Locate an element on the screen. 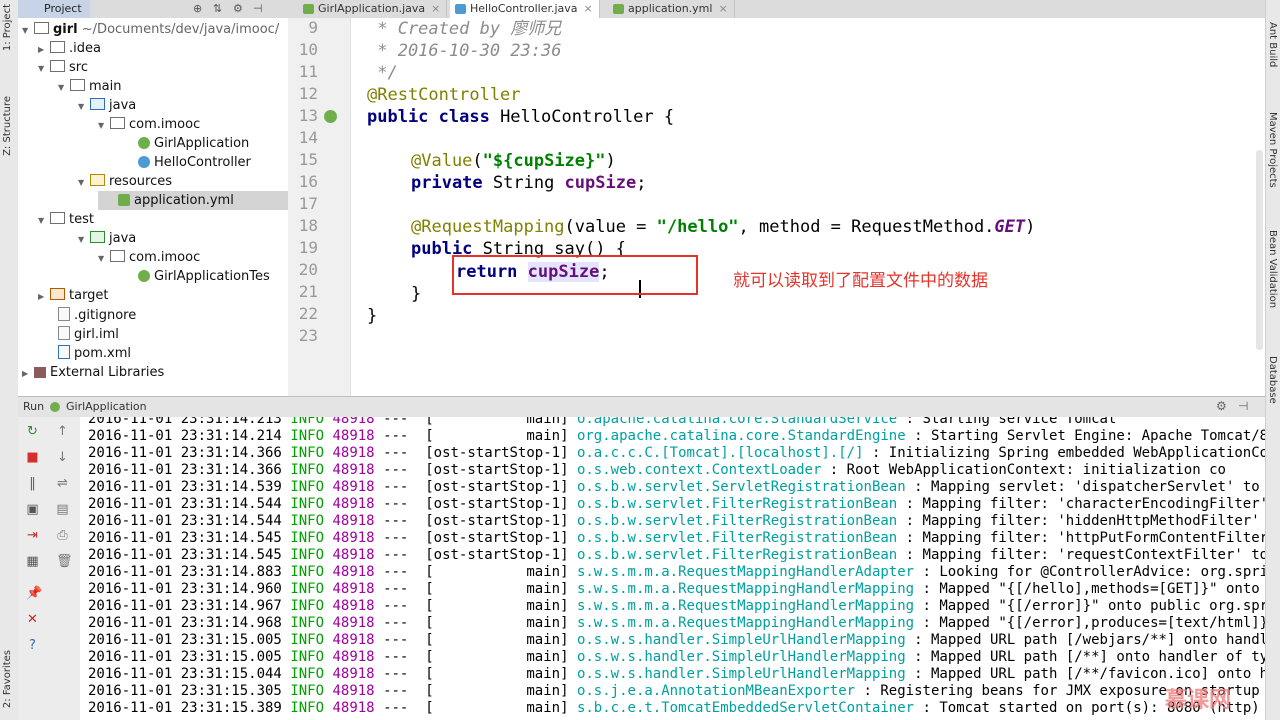 This screenshot has width=1280, height=720. project-panel-title: Project is located at coordinates (54, 9).